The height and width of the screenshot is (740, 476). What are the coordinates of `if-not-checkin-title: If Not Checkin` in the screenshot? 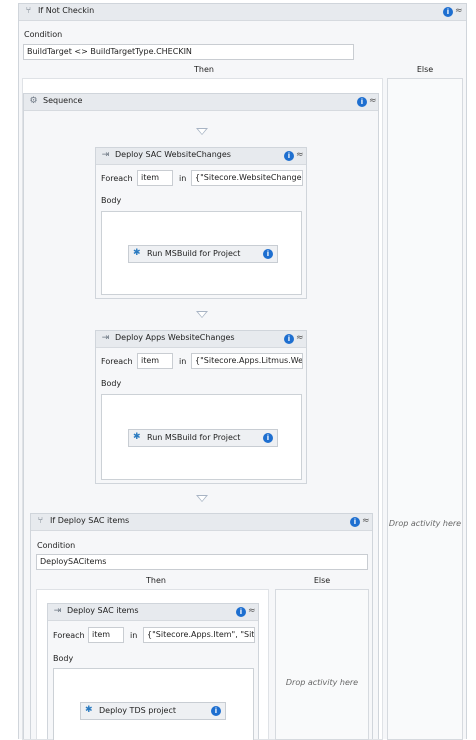 It's located at (66, 10).